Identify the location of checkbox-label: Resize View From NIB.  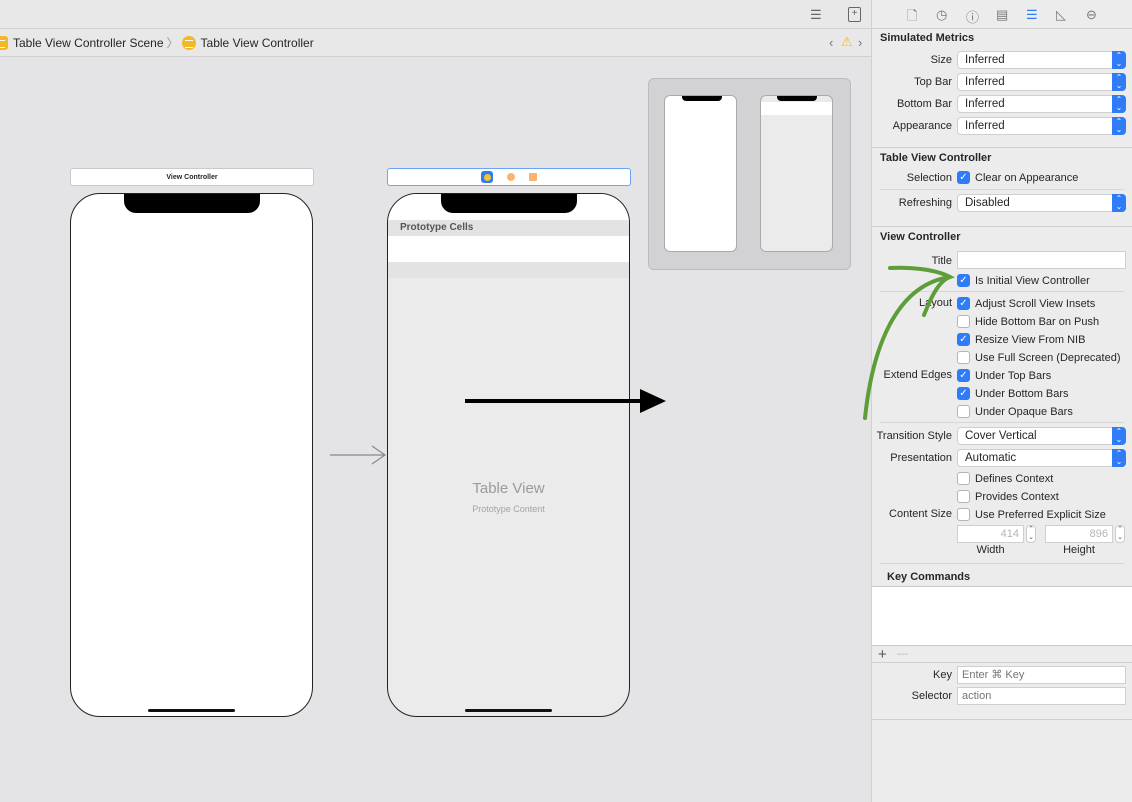
(1030, 339).